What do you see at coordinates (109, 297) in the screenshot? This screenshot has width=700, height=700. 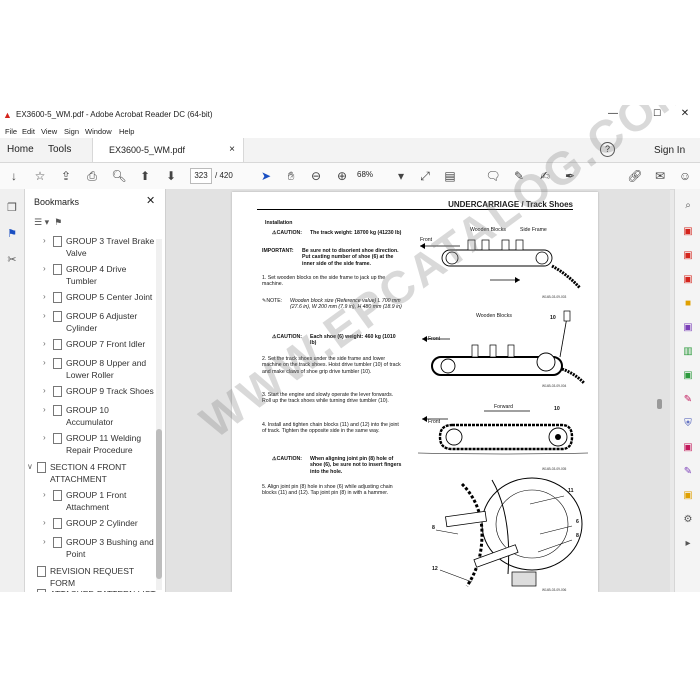 I see `bookmark-item: GROUP 5 Center Joint` at bounding box center [109, 297].